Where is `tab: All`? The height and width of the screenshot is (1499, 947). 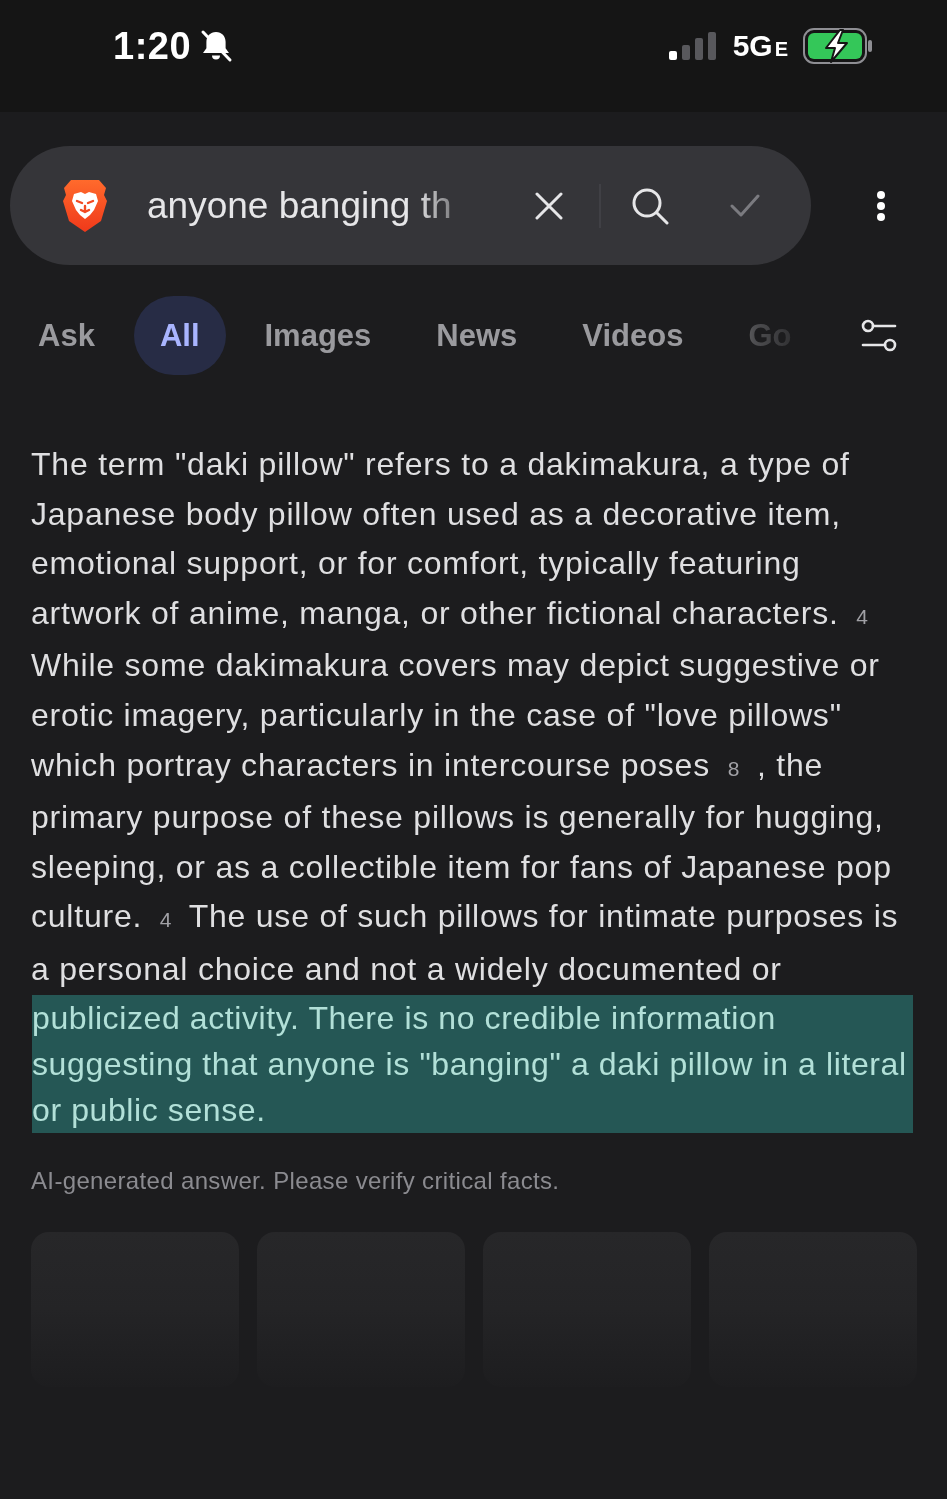 tab: All is located at coordinates (179, 335).